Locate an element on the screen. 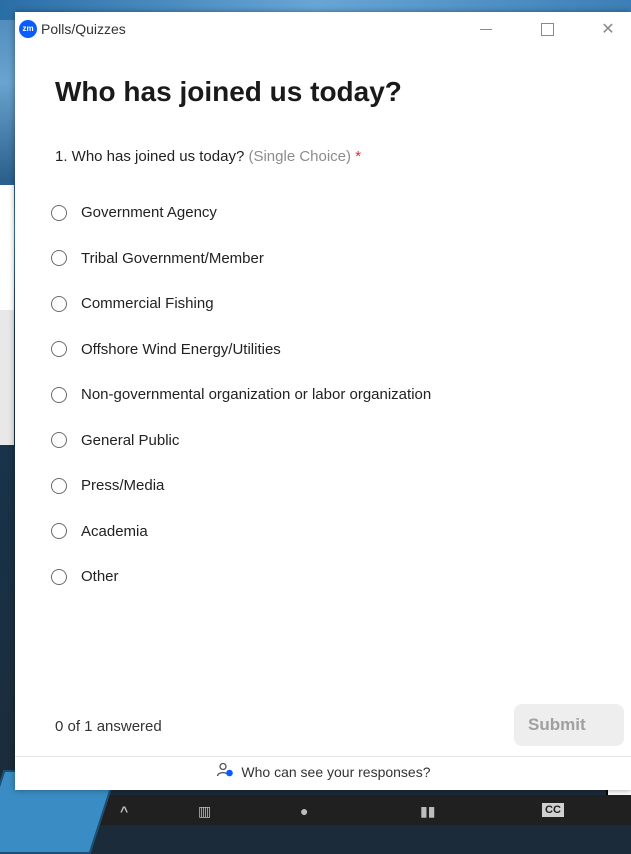 Image resolution: width=631 pixels, height=854 pixels. option-label: Academia is located at coordinates (114, 531).